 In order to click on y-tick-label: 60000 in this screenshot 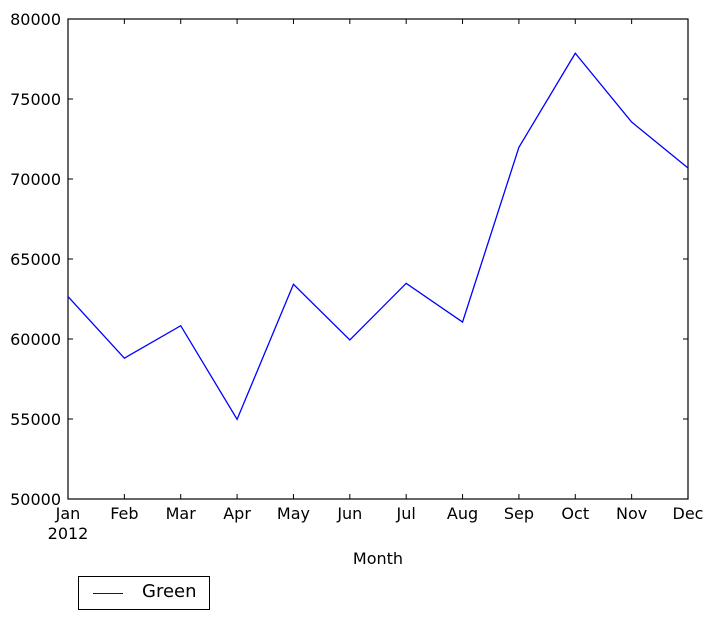, I will do `click(35, 339)`.